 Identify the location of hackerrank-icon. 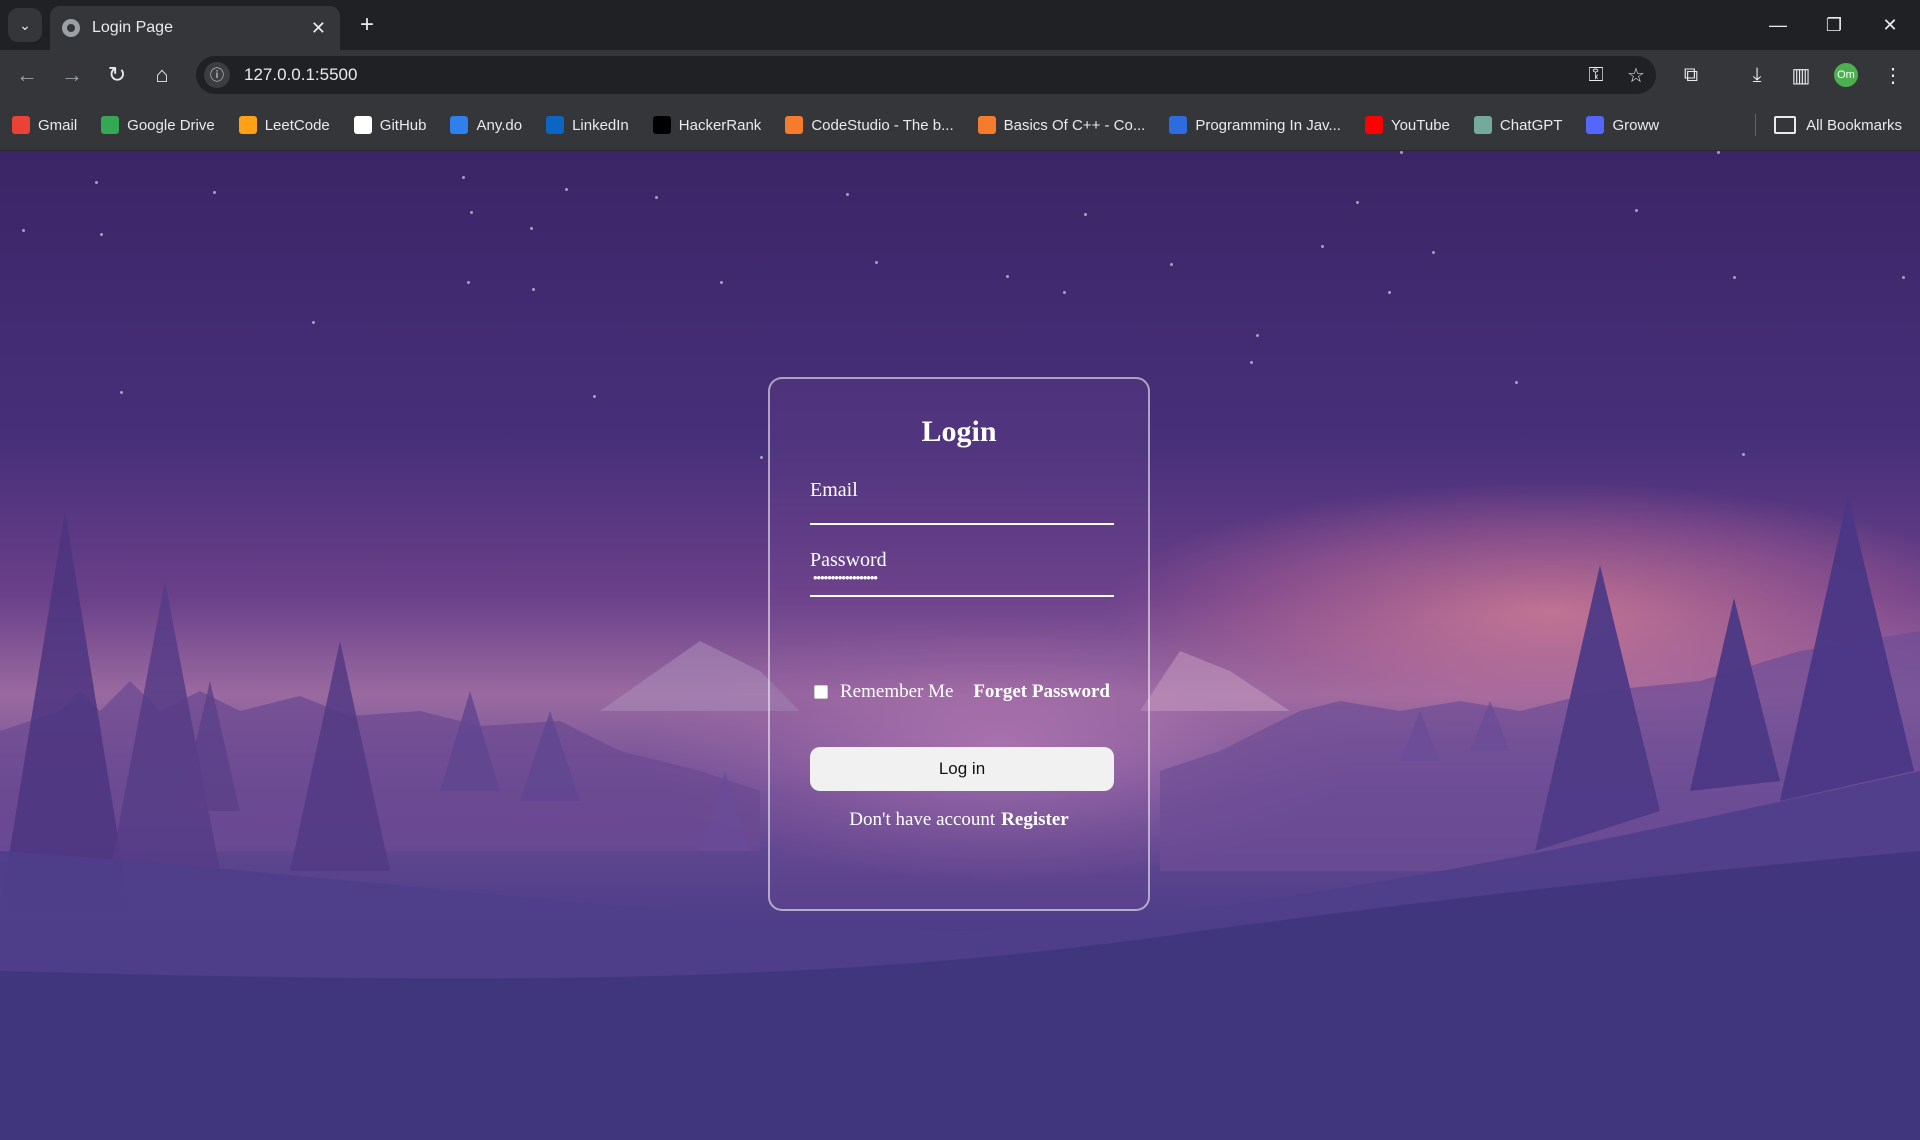
(661, 125).